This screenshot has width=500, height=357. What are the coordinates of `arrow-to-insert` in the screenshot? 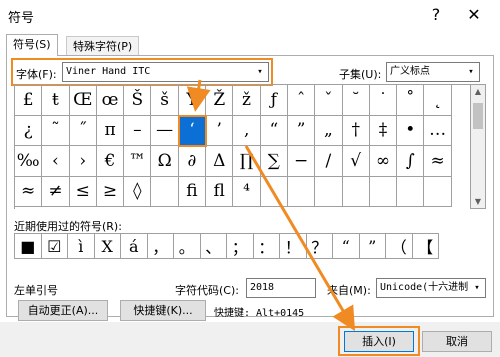 It's located at (300, 238).